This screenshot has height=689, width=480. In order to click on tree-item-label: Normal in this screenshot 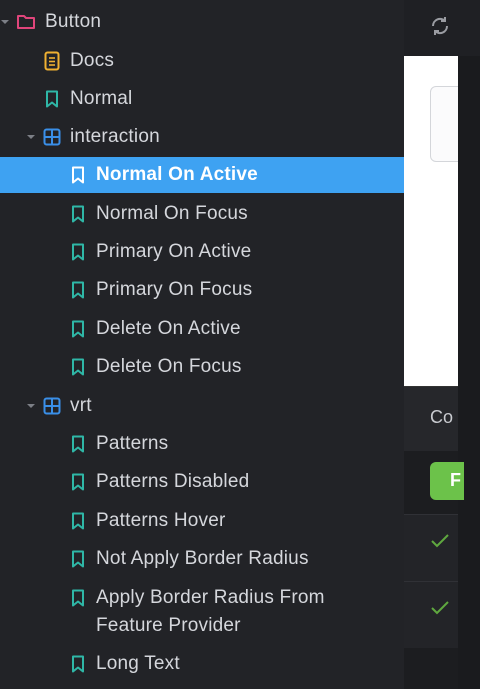, I will do `click(101, 98)`.